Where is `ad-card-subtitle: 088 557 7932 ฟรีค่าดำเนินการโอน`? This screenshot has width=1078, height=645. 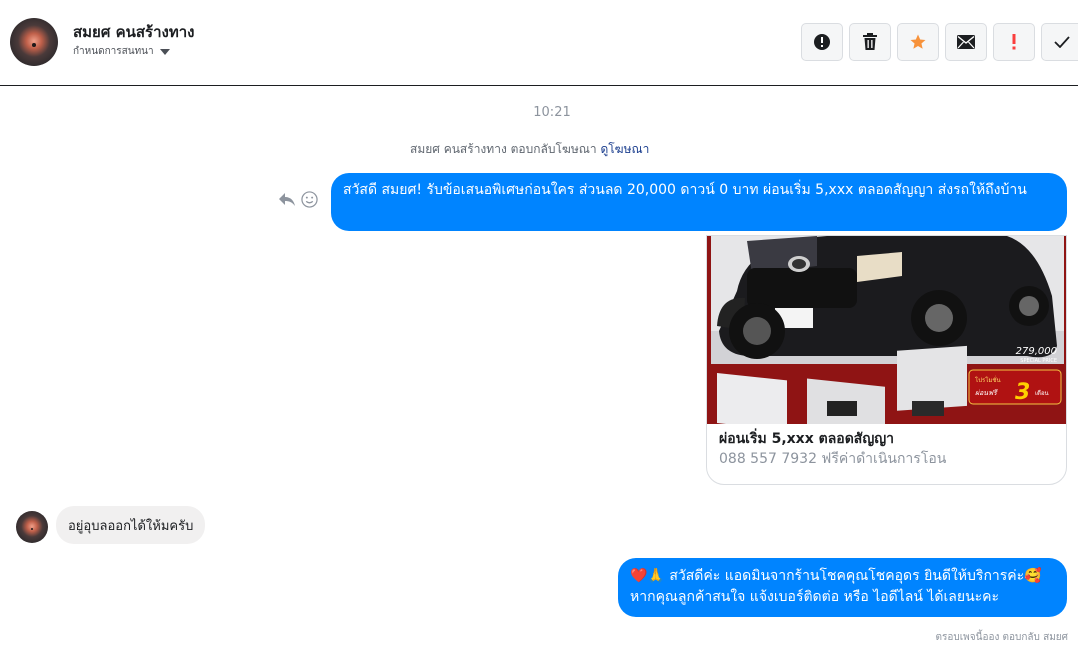
ad-card-subtitle: 088 557 7932 ฟรีค่าดำเนินการโอน is located at coordinates (833, 459).